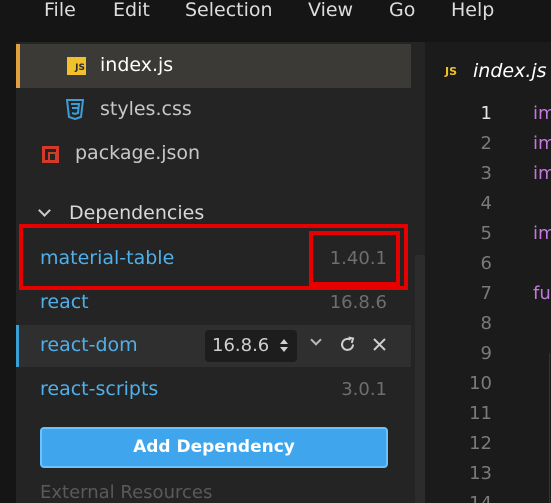 This screenshot has width=551, height=503. I want to click on sidebar-edge, so click(8, 272).